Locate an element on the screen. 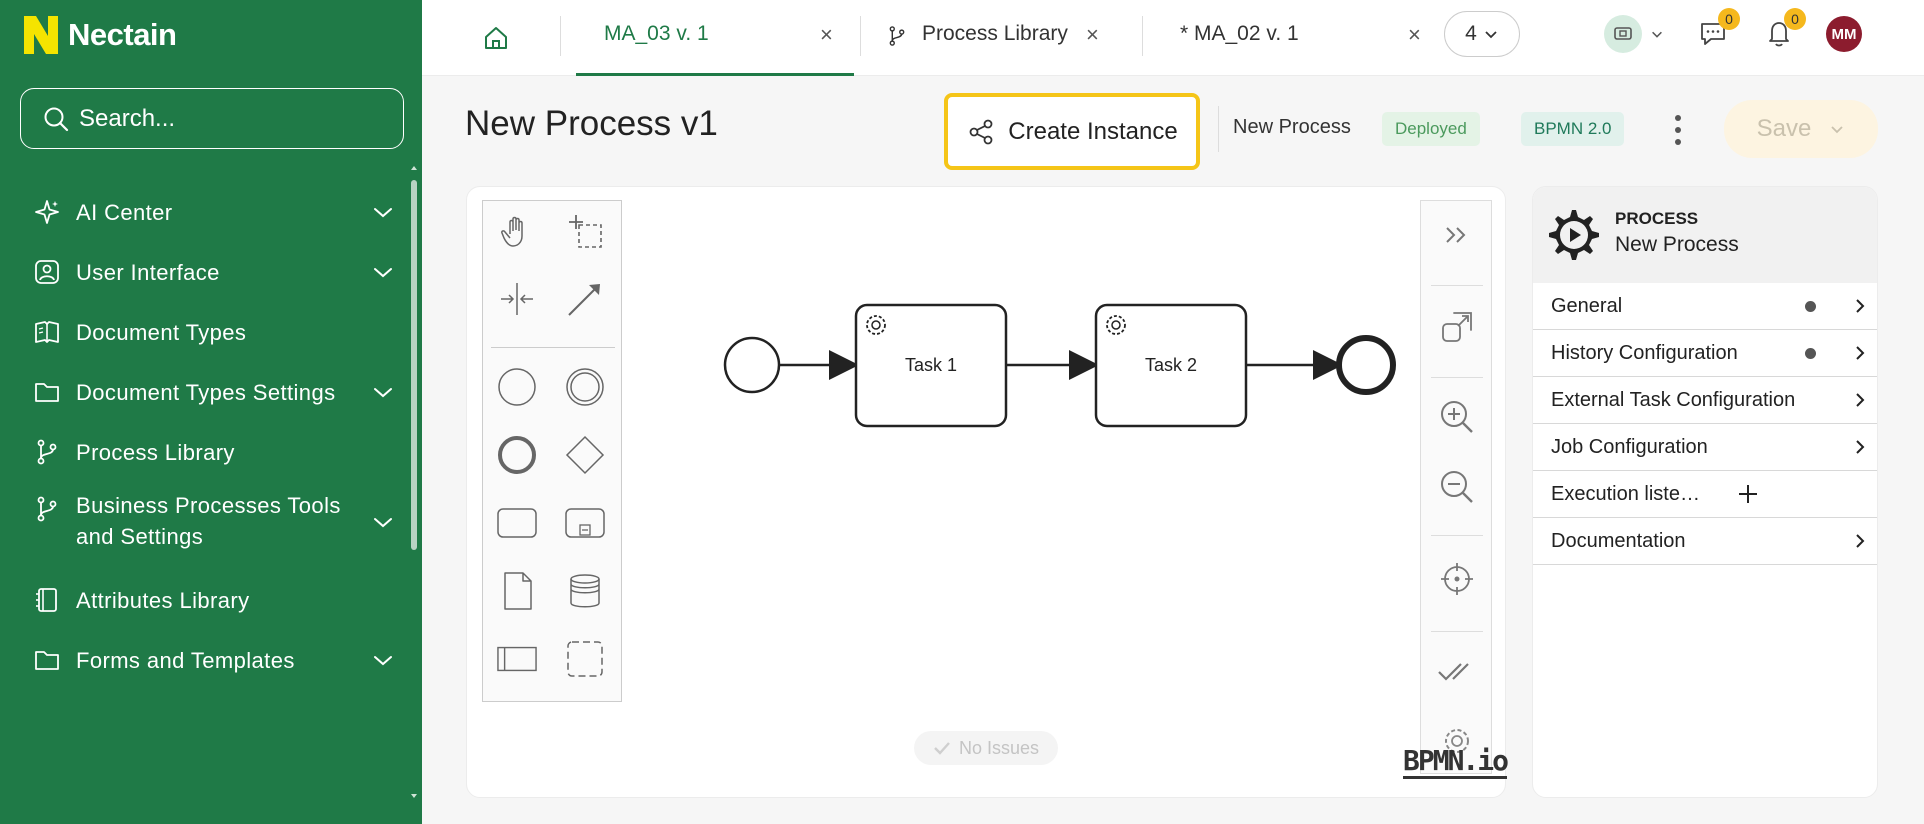 This screenshot has height=824, width=1924. app-name: Nectain is located at coordinates (122, 34).